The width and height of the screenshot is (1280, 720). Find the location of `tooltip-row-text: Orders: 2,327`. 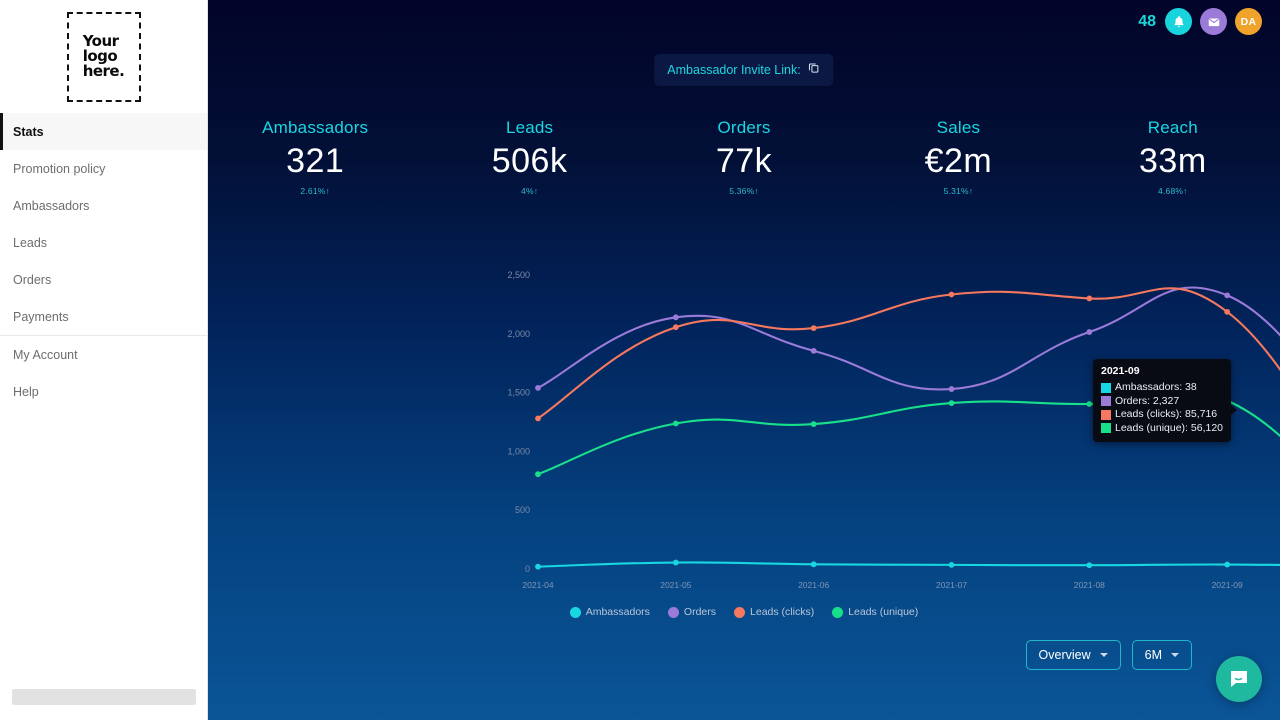

tooltip-row-text: Orders: 2,327 is located at coordinates (1147, 400).